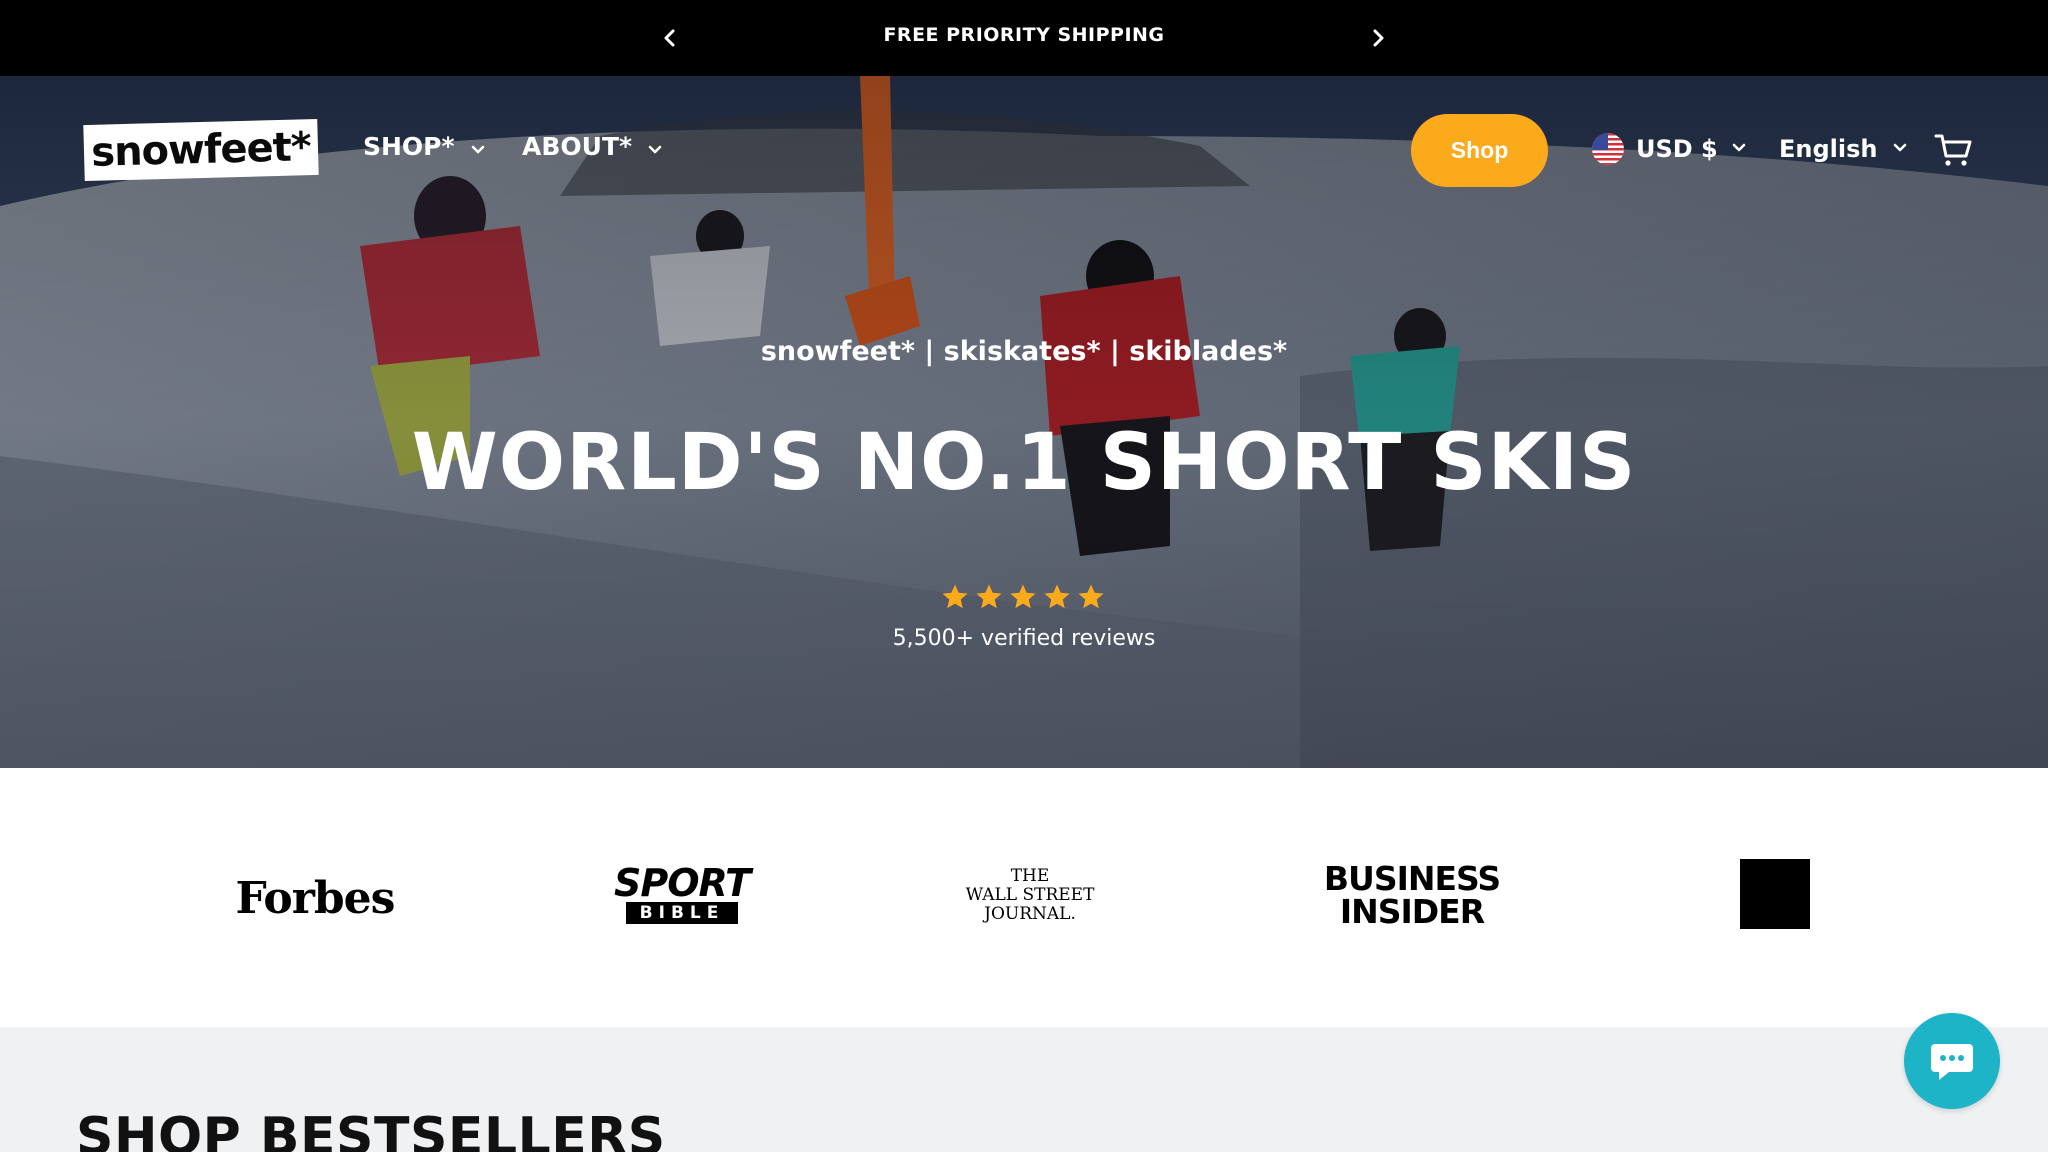 This screenshot has width=2048, height=1152. What do you see at coordinates (1953, 150) in the screenshot?
I see `cart-icon` at bounding box center [1953, 150].